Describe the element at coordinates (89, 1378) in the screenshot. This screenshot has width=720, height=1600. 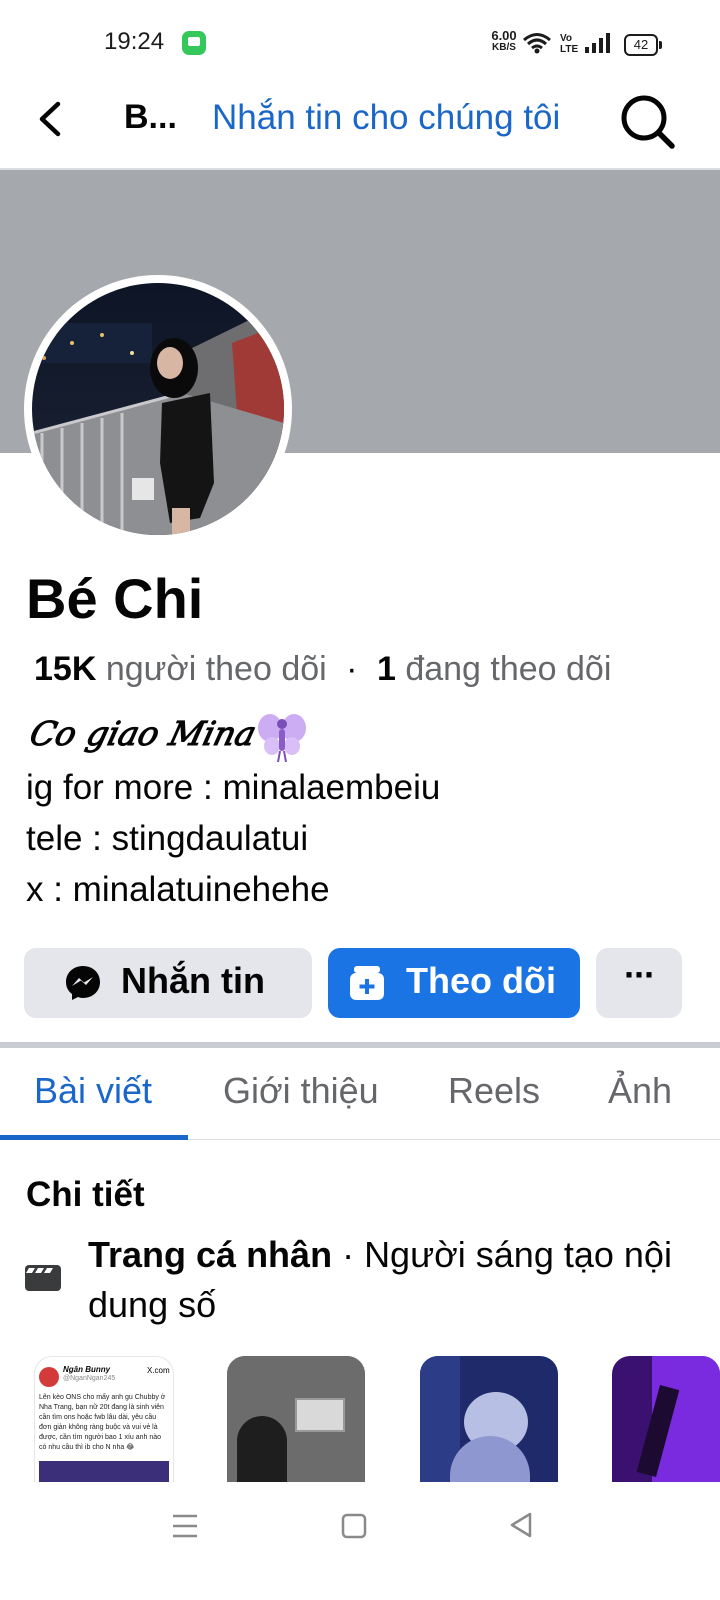
I see `post-handle: @NganNgan245` at that location.